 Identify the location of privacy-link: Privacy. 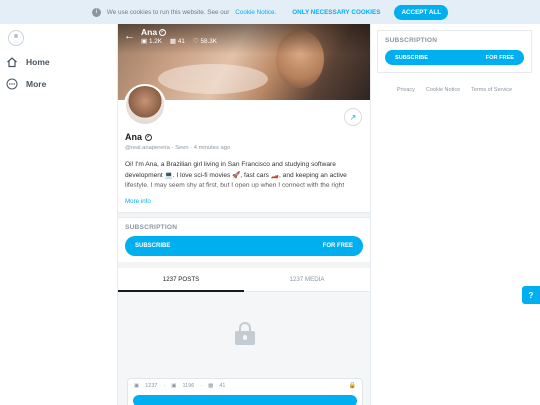
(406, 90).